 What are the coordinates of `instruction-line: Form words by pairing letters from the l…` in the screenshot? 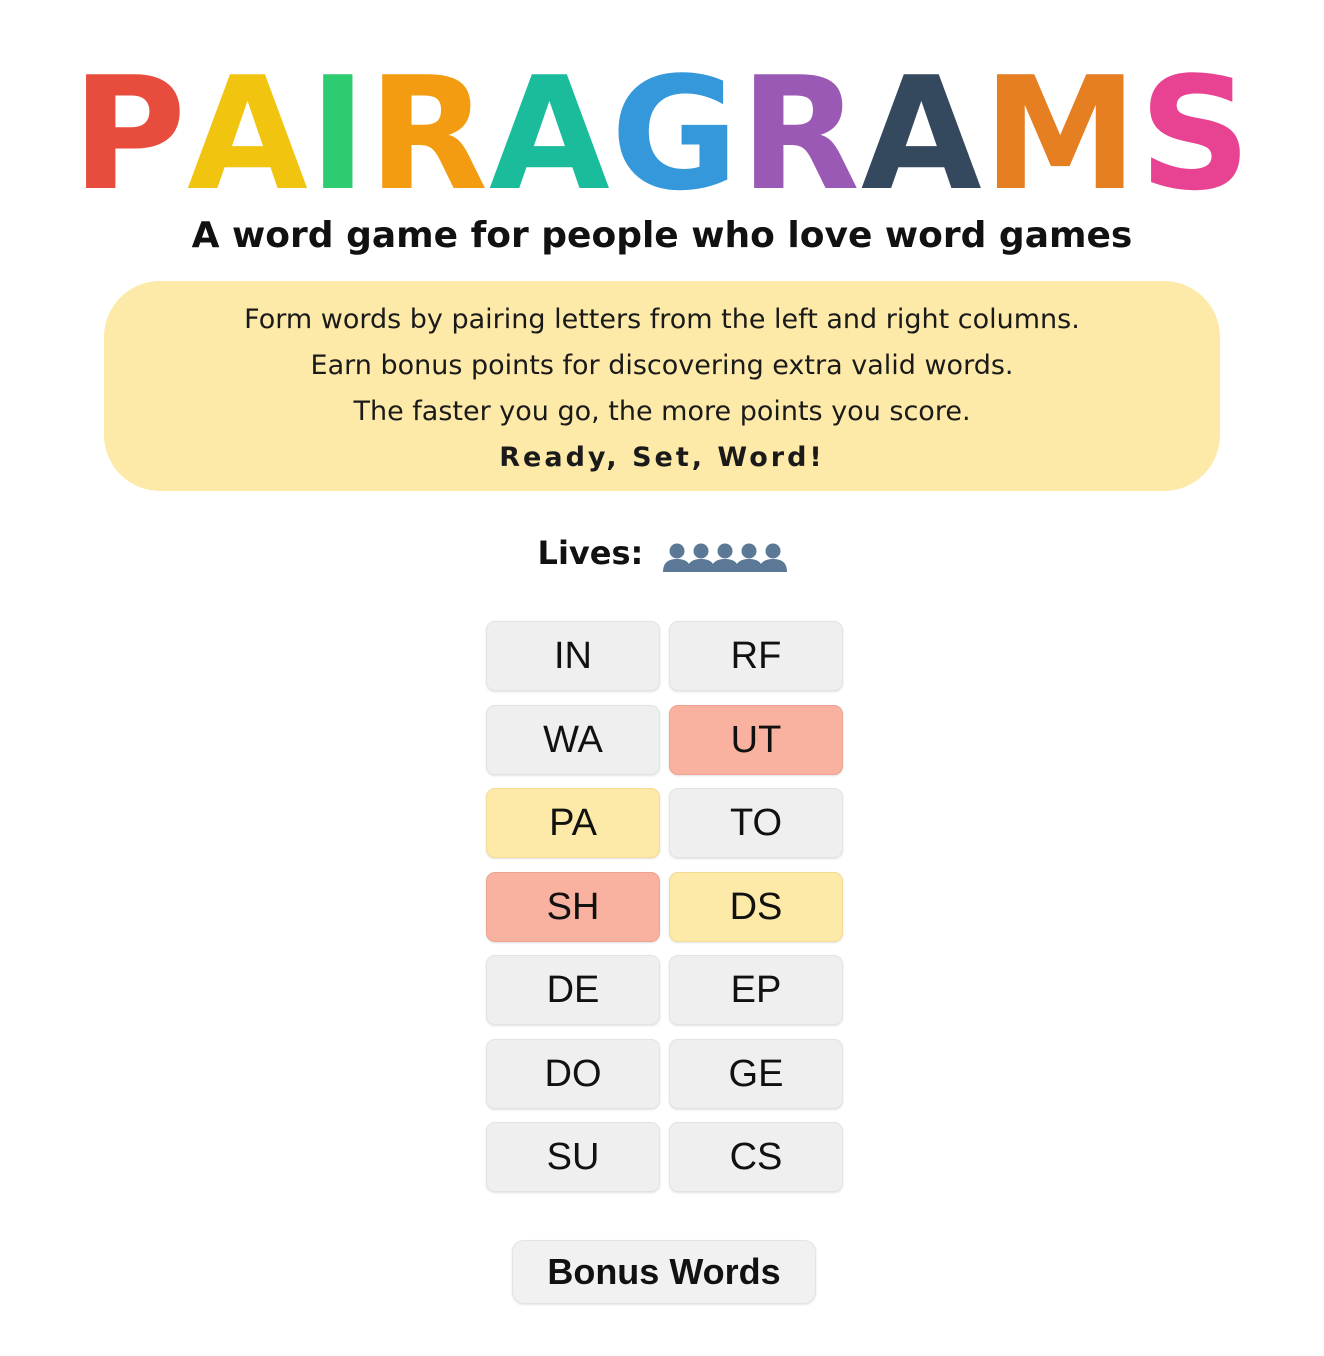 It's located at (662, 319).